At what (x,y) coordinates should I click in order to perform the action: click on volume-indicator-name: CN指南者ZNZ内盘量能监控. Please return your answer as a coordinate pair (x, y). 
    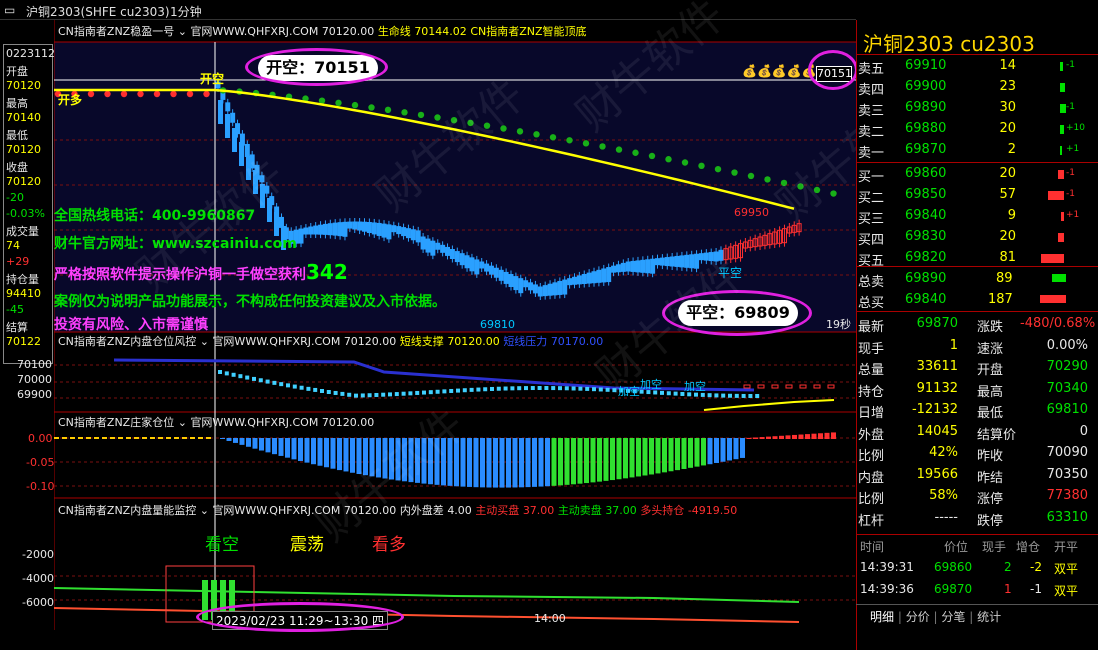
    Looking at the image, I should click on (127, 510).